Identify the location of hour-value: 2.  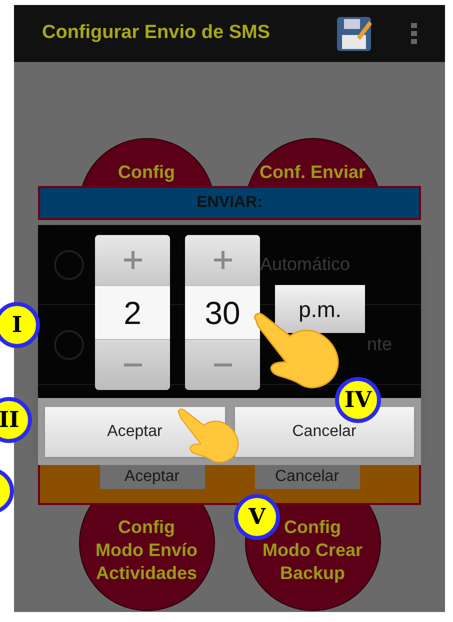
(133, 313).